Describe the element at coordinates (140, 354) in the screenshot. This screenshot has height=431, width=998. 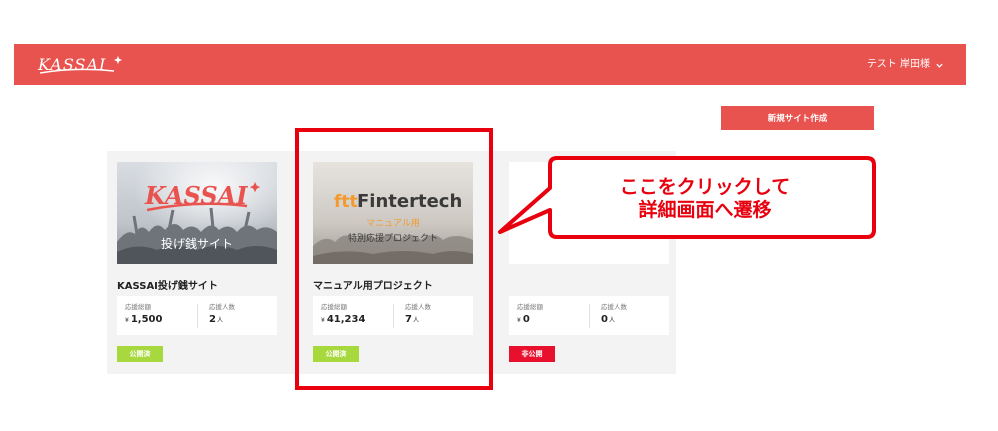
I see `status-badge: 公開済` at that location.